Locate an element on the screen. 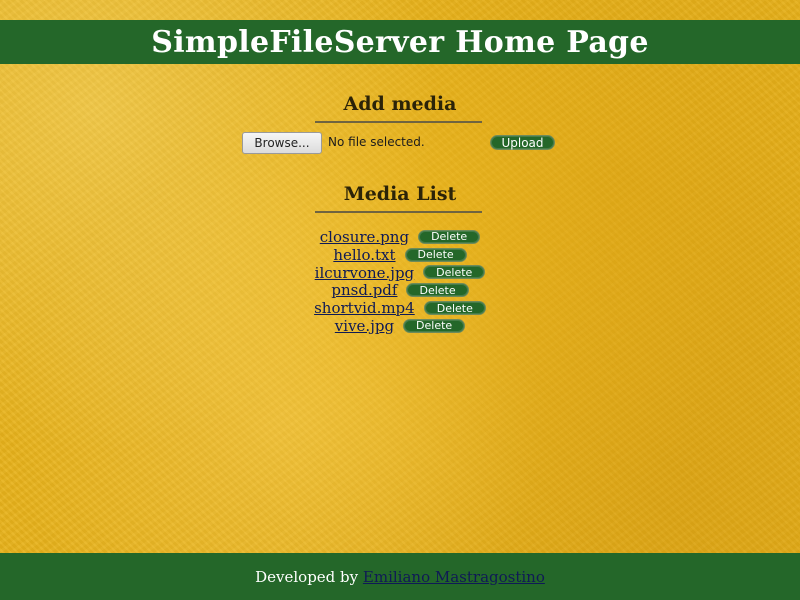 The image size is (800, 600). author-link: Emiliano Mastragostino is located at coordinates (454, 577).